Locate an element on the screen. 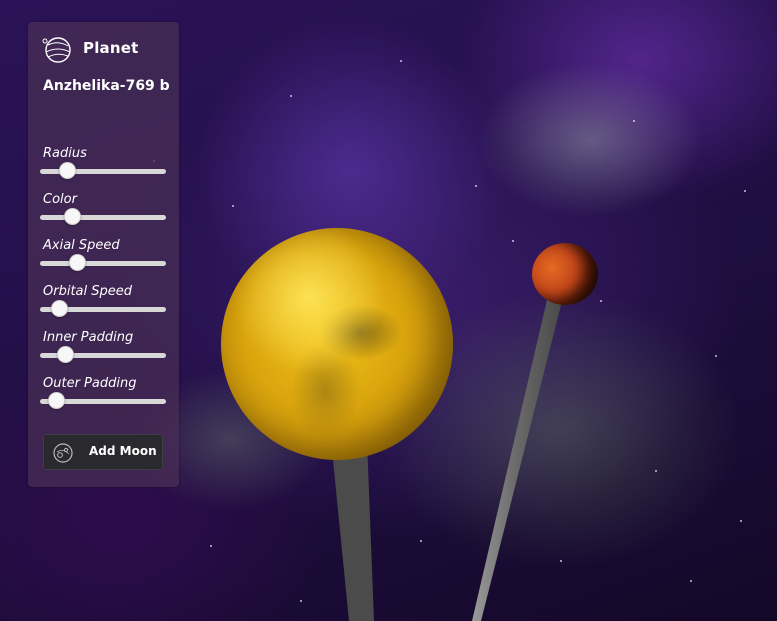  add-moon-button: Add Moon is located at coordinates (103, 452).